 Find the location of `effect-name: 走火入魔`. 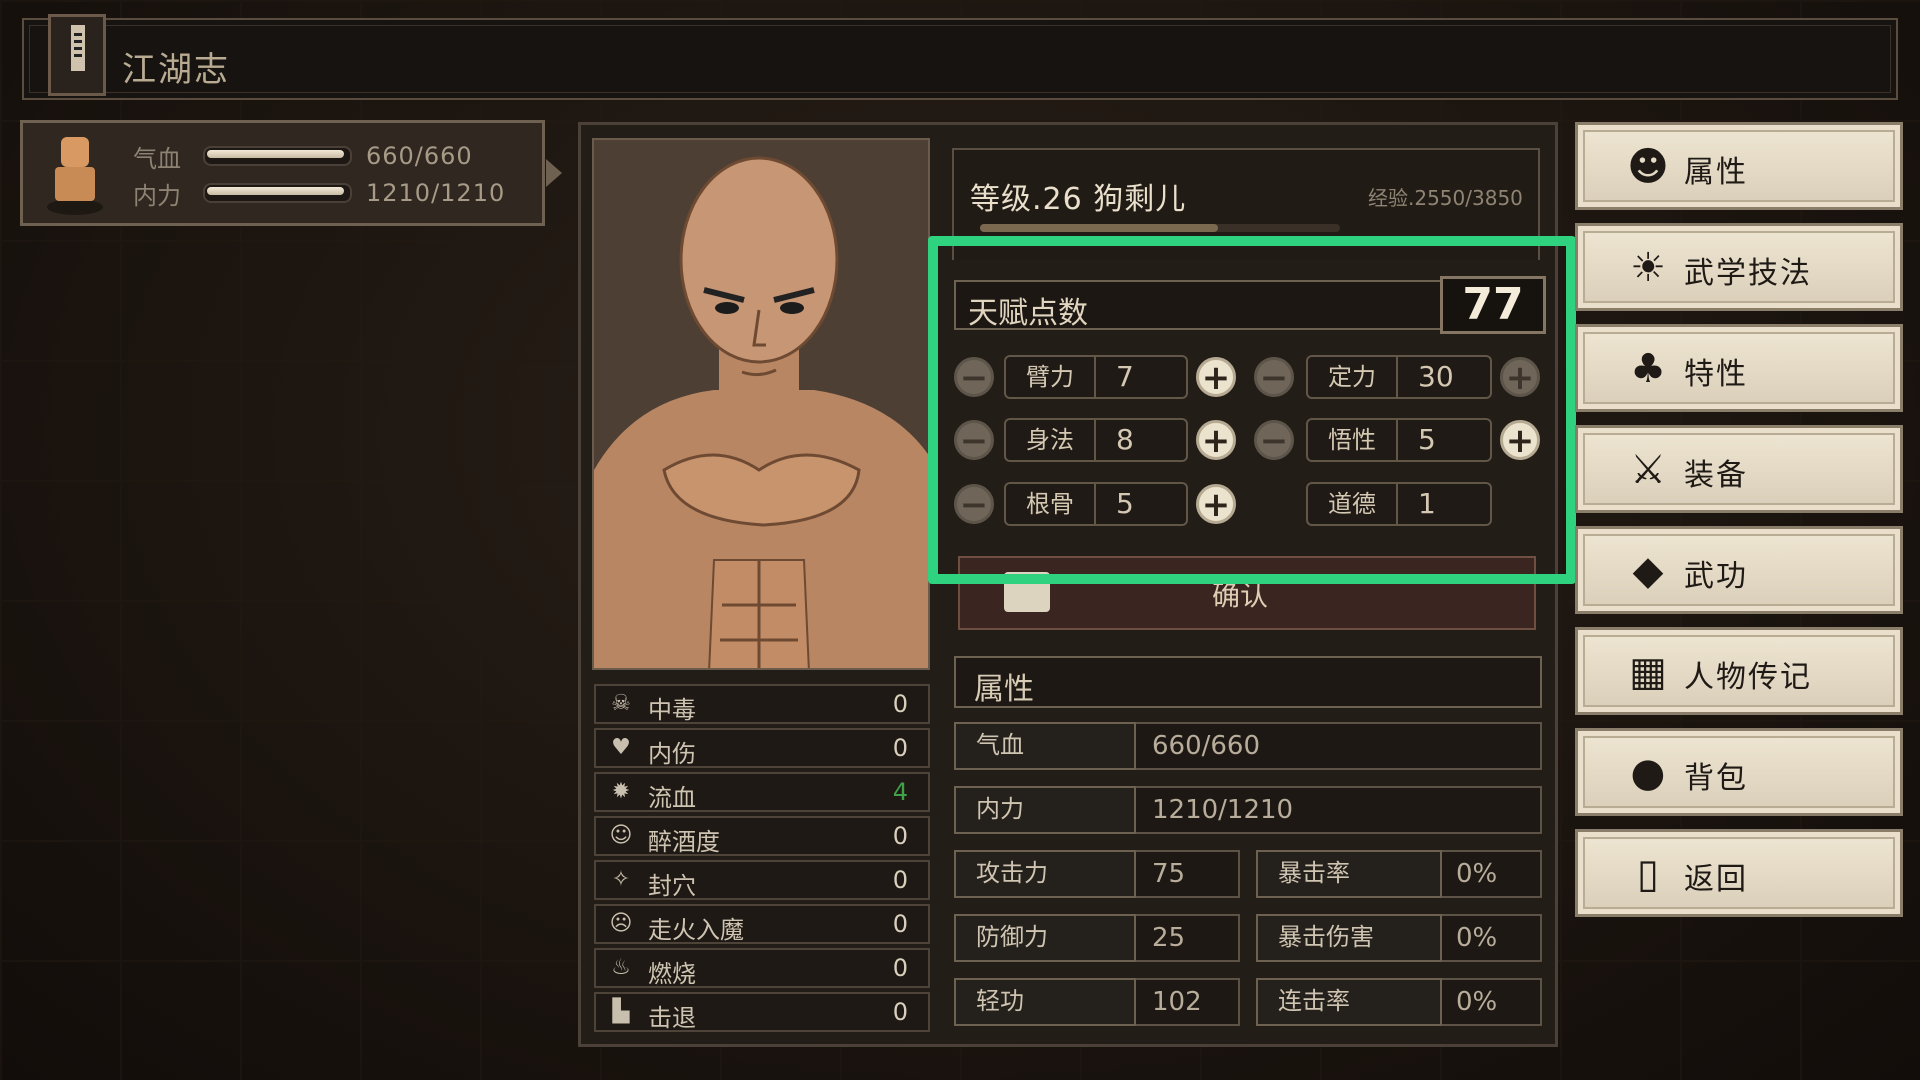

effect-name: 走火入魔 is located at coordinates (696, 930).